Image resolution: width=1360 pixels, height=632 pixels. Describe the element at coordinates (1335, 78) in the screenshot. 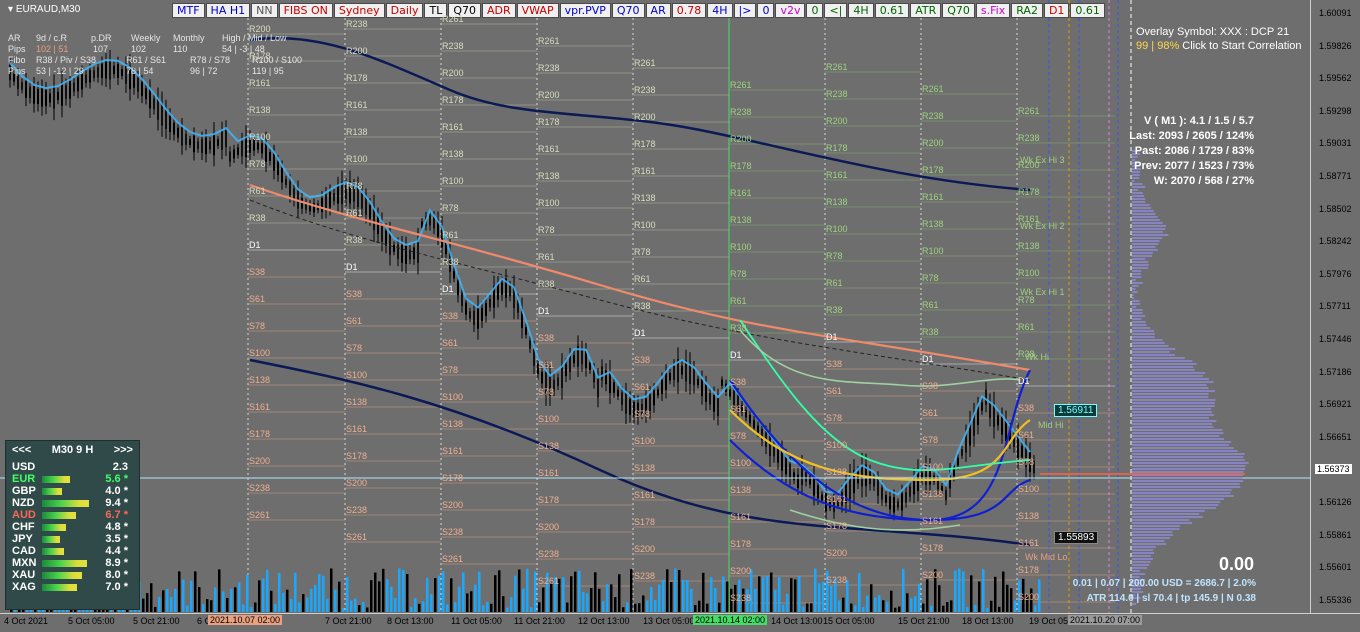

I see `price-tick: 1.59562` at that location.